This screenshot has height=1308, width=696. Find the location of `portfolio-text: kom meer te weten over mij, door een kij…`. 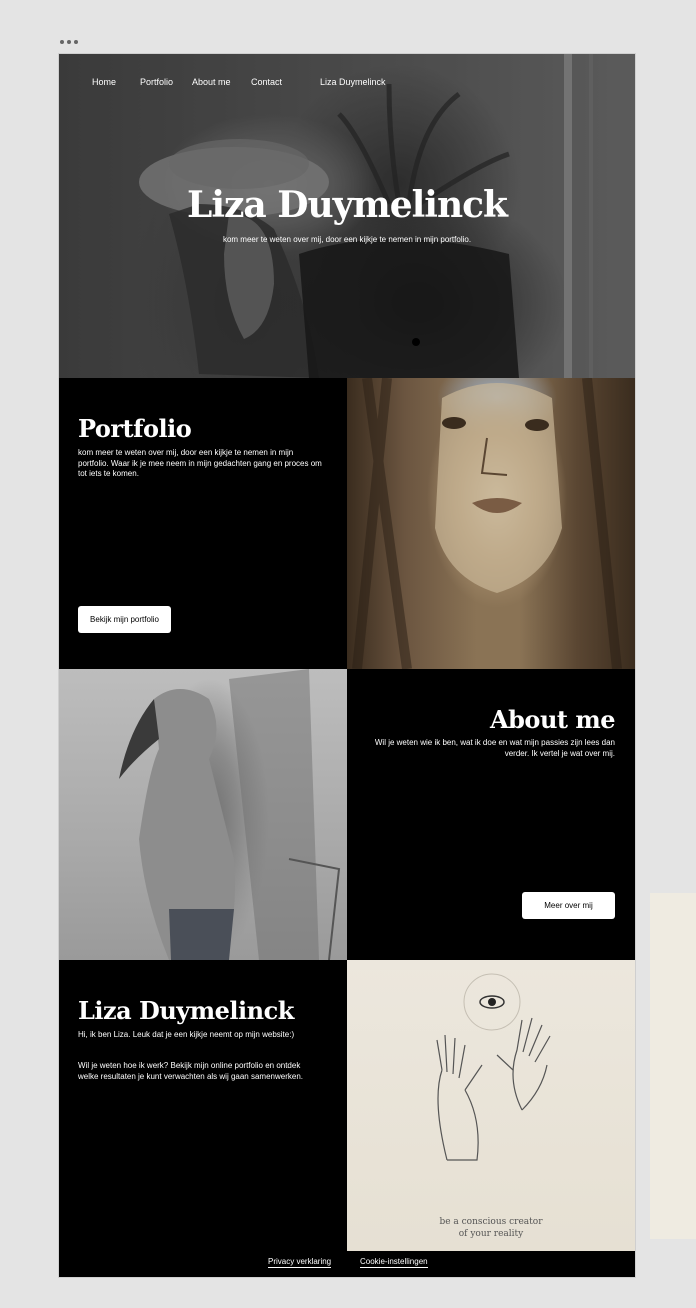

portfolio-text: kom meer te weten over mij, door een kij… is located at coordinates (200, 463).